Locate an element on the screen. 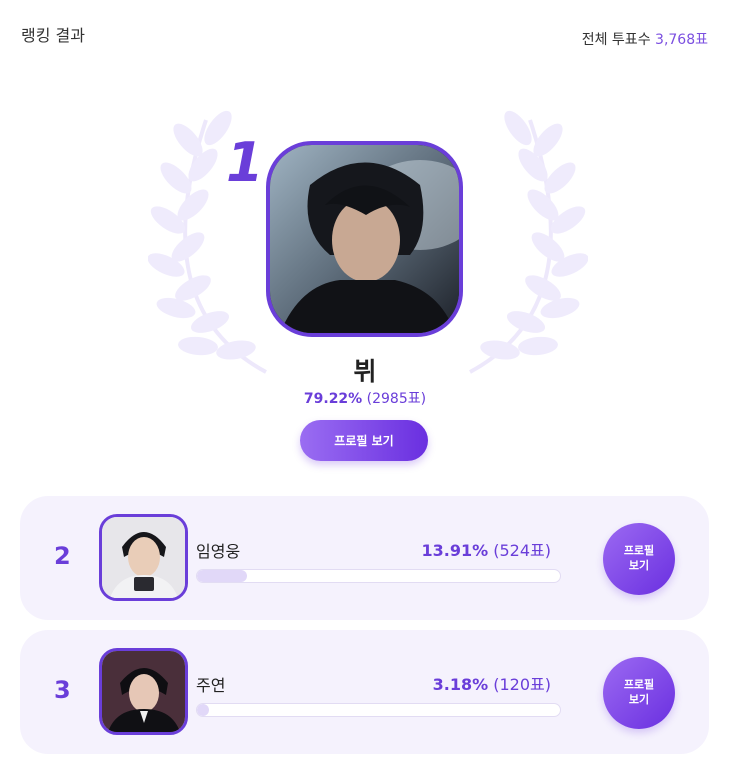 Image resolution: width=730 pixels, height=765 pixels. winner-photo is located at coordinates (364, 239).